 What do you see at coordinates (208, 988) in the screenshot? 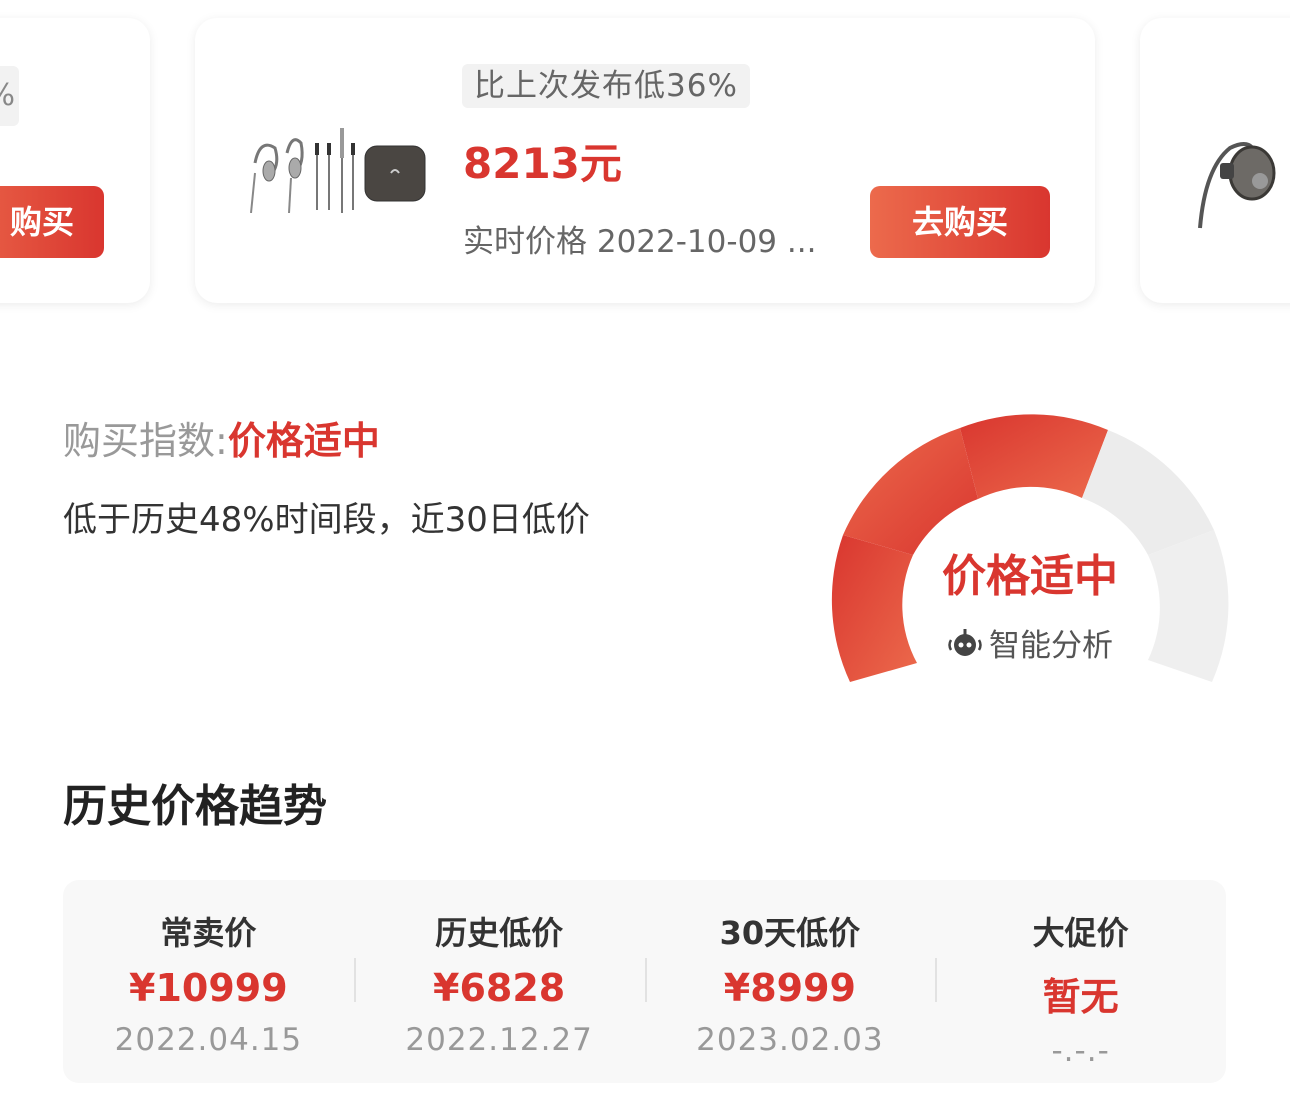
I see `stat-value: ¥10999` at bounding box center [208, 988].